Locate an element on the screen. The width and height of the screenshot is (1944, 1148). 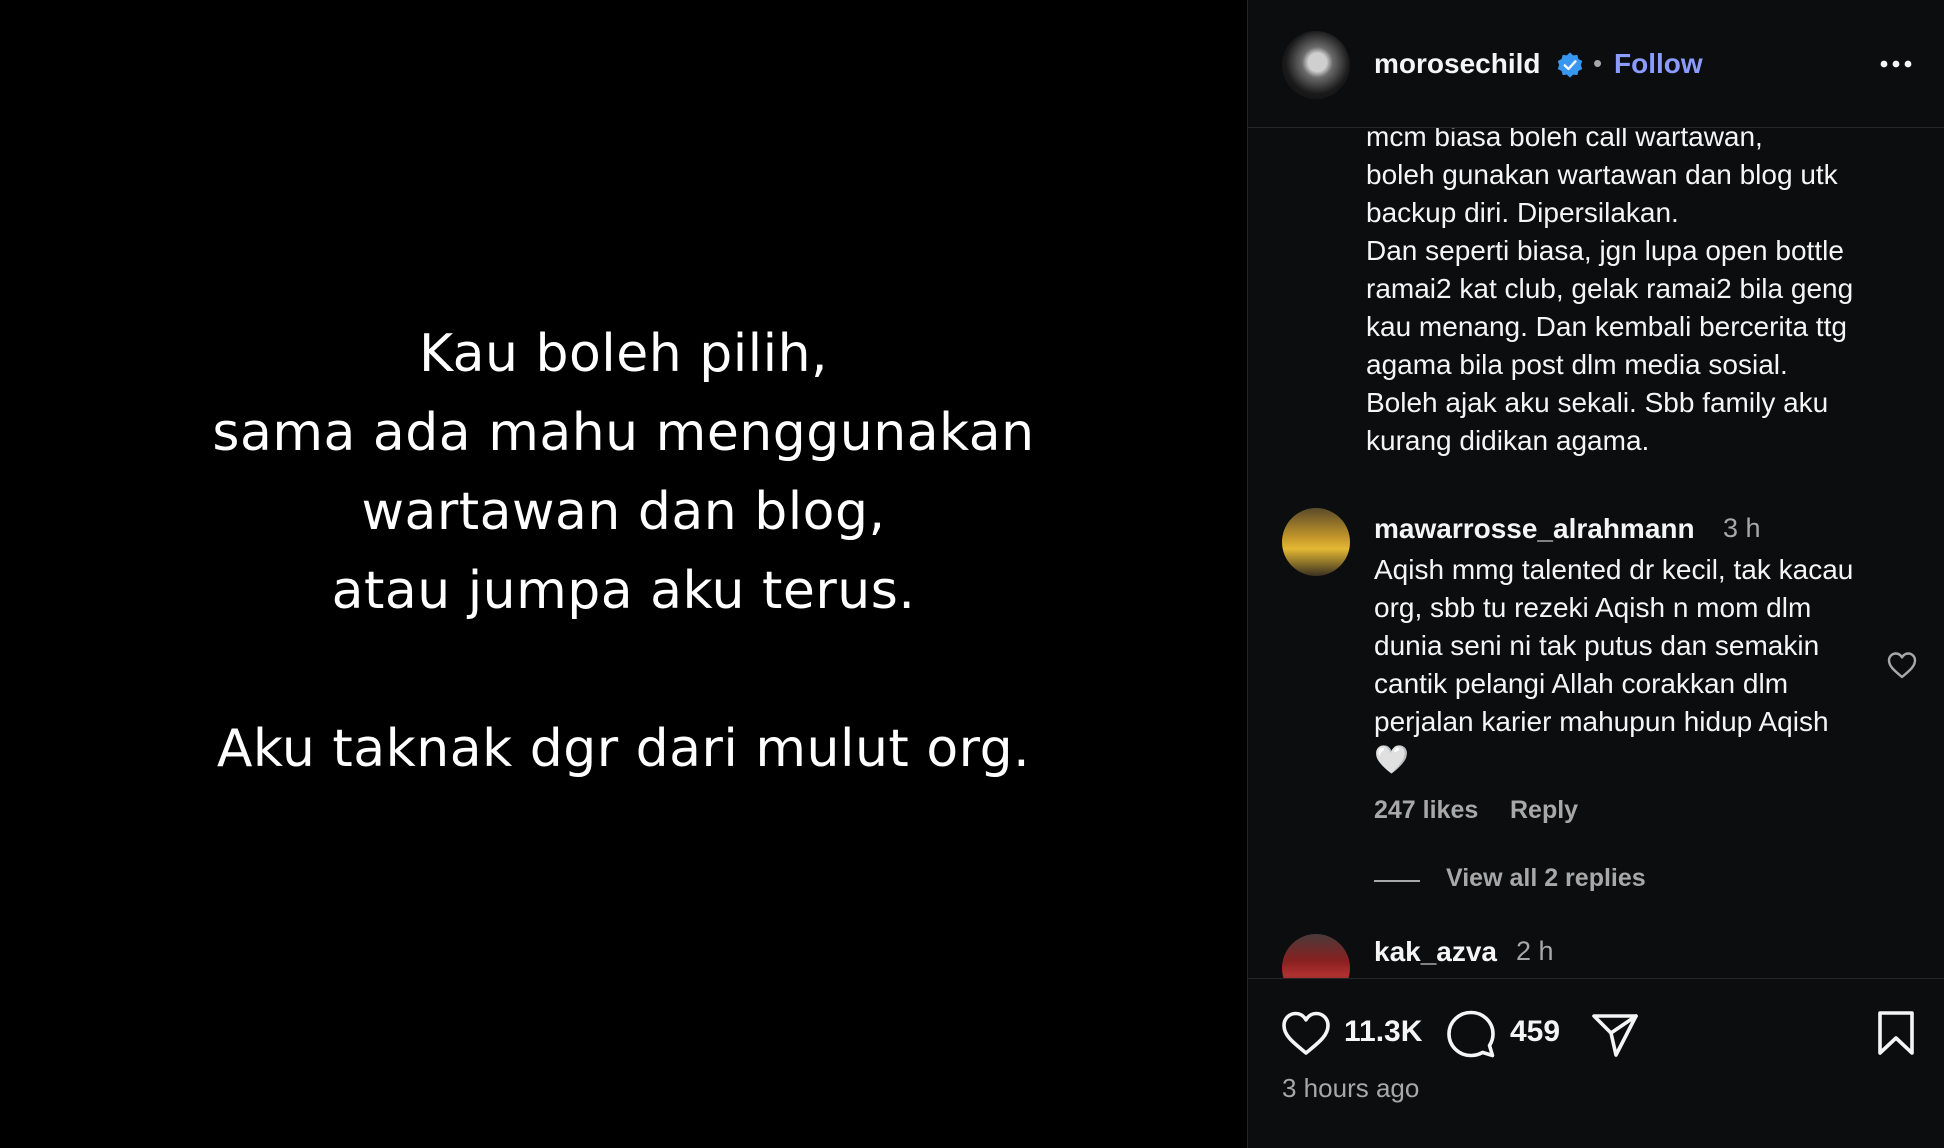
comment-count: 459 is located at coordinates (1535, 1032).